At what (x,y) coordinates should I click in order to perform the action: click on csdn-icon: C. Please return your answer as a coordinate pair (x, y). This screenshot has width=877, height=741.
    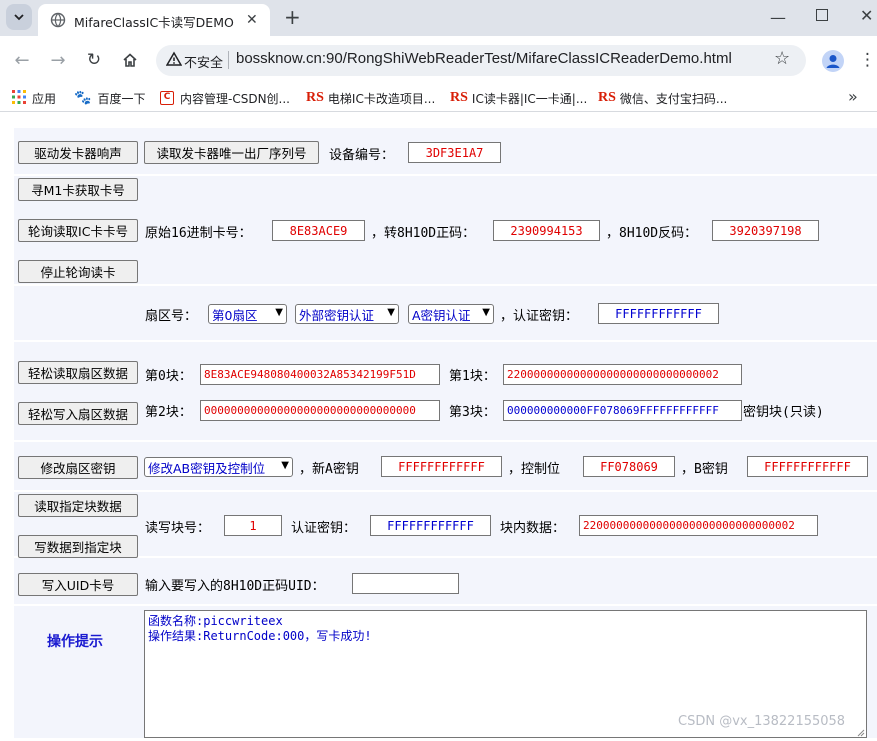
    Looking at the image, I should click on (167, 98).